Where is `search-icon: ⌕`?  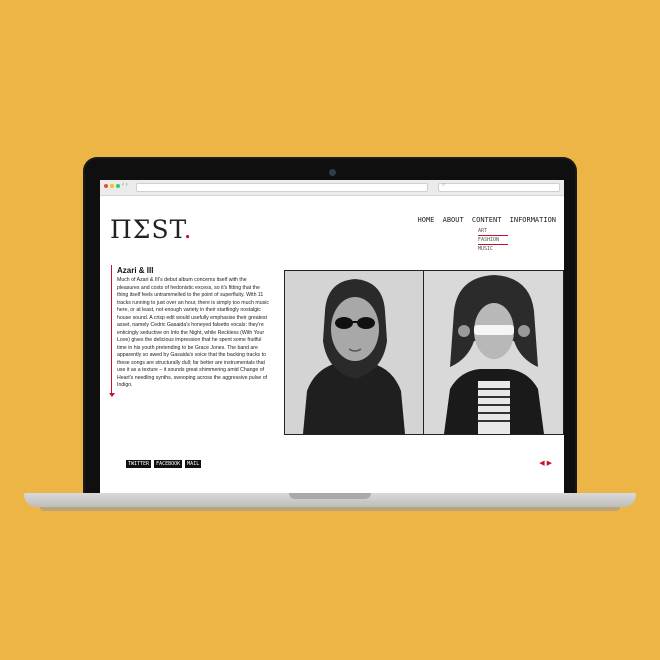 search-icon: ⌕ is located at coordinates (444, 185).